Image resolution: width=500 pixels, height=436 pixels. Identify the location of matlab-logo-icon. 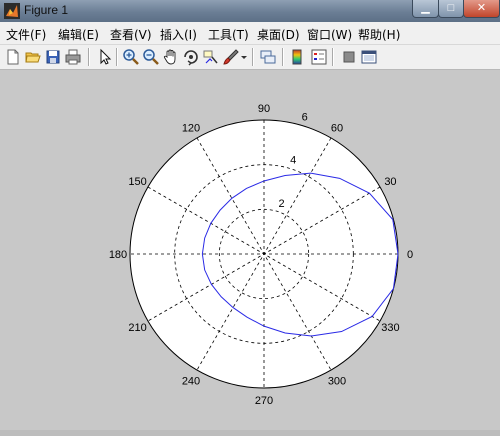
(12, 11).